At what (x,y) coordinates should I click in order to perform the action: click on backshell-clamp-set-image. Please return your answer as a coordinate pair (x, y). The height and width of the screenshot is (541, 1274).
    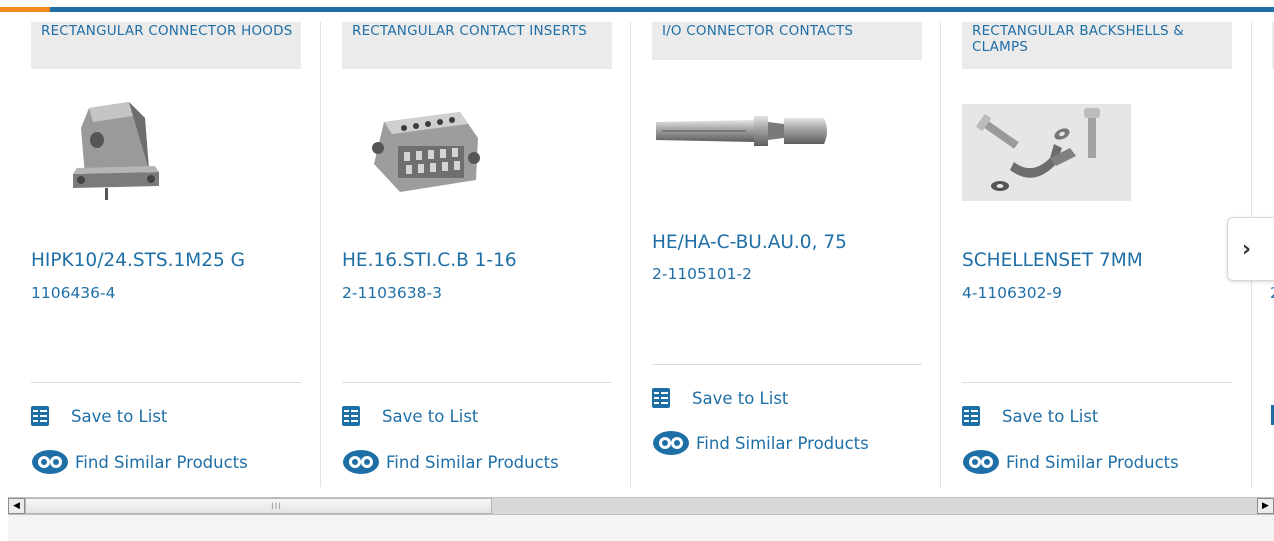
    Looking at the image, I should click on (1046, 152).